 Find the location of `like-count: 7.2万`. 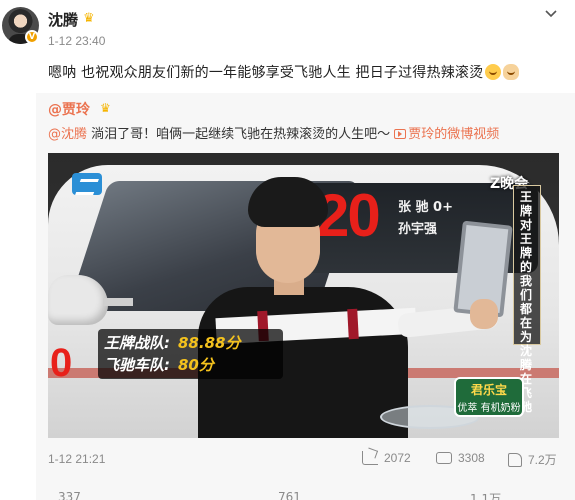

like-count: 7.2万 is located at coordinates (542, 460).